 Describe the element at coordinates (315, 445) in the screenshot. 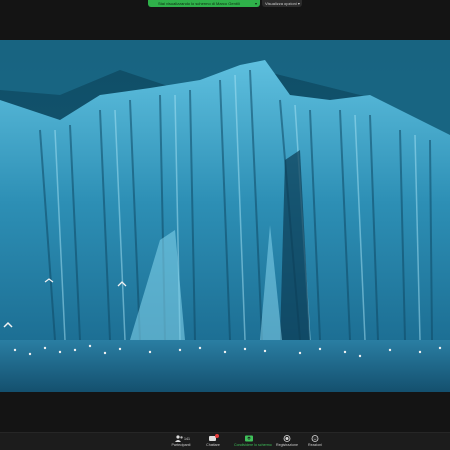

I see `reactions-label: Reazioni` at that location.